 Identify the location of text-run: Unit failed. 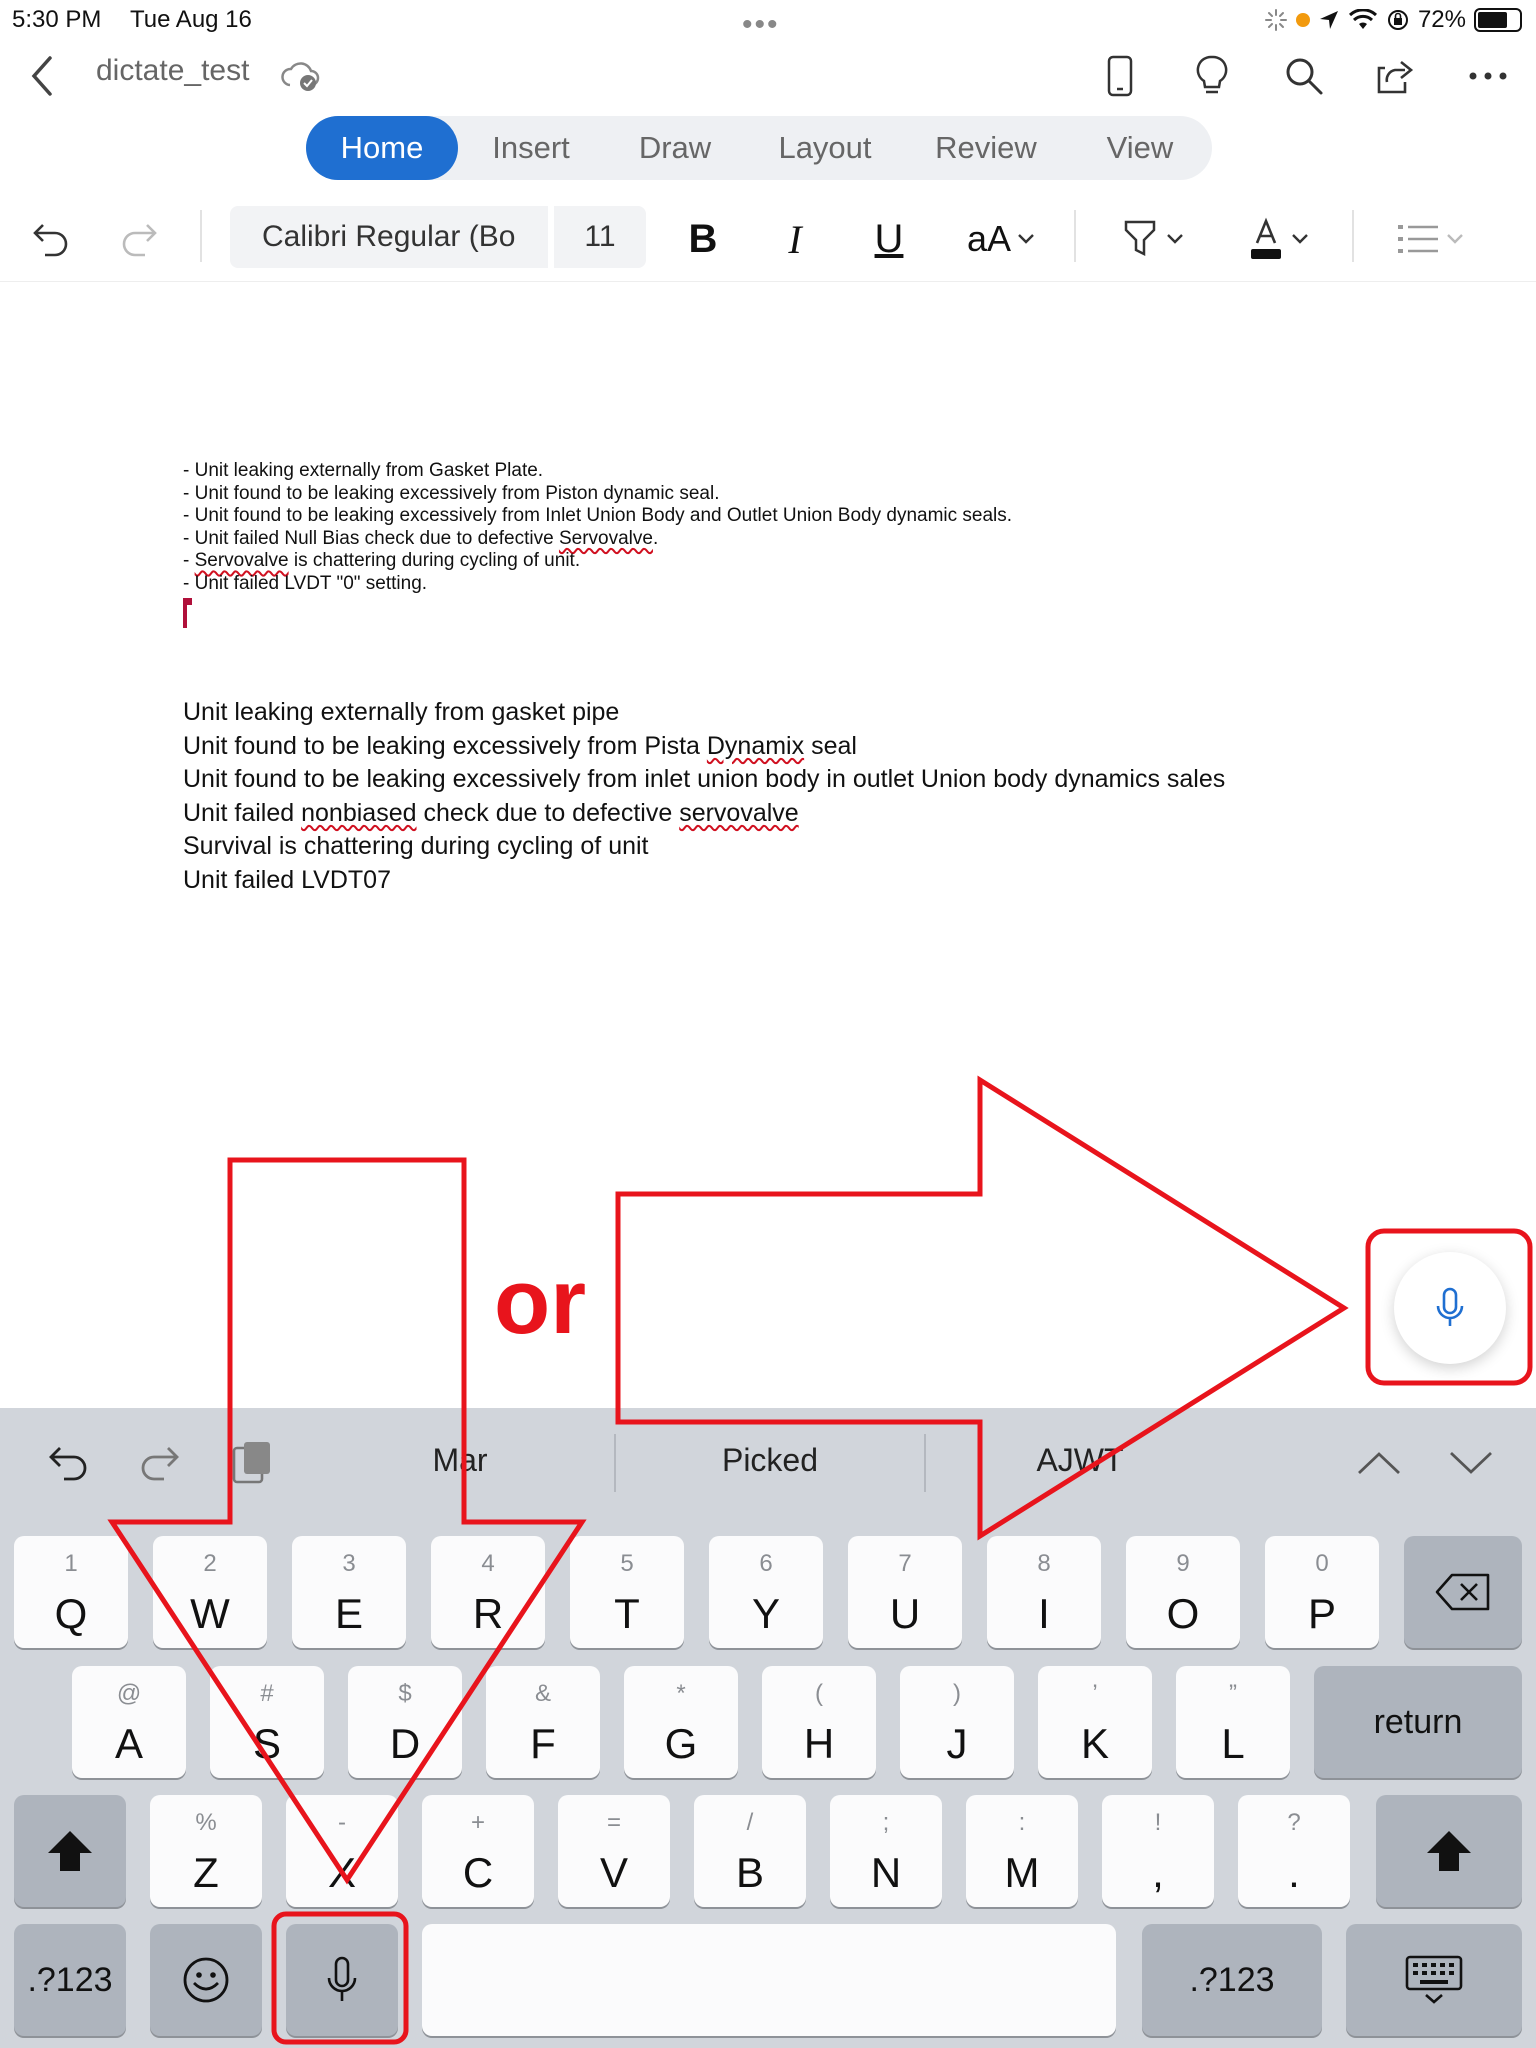
(242, 812).